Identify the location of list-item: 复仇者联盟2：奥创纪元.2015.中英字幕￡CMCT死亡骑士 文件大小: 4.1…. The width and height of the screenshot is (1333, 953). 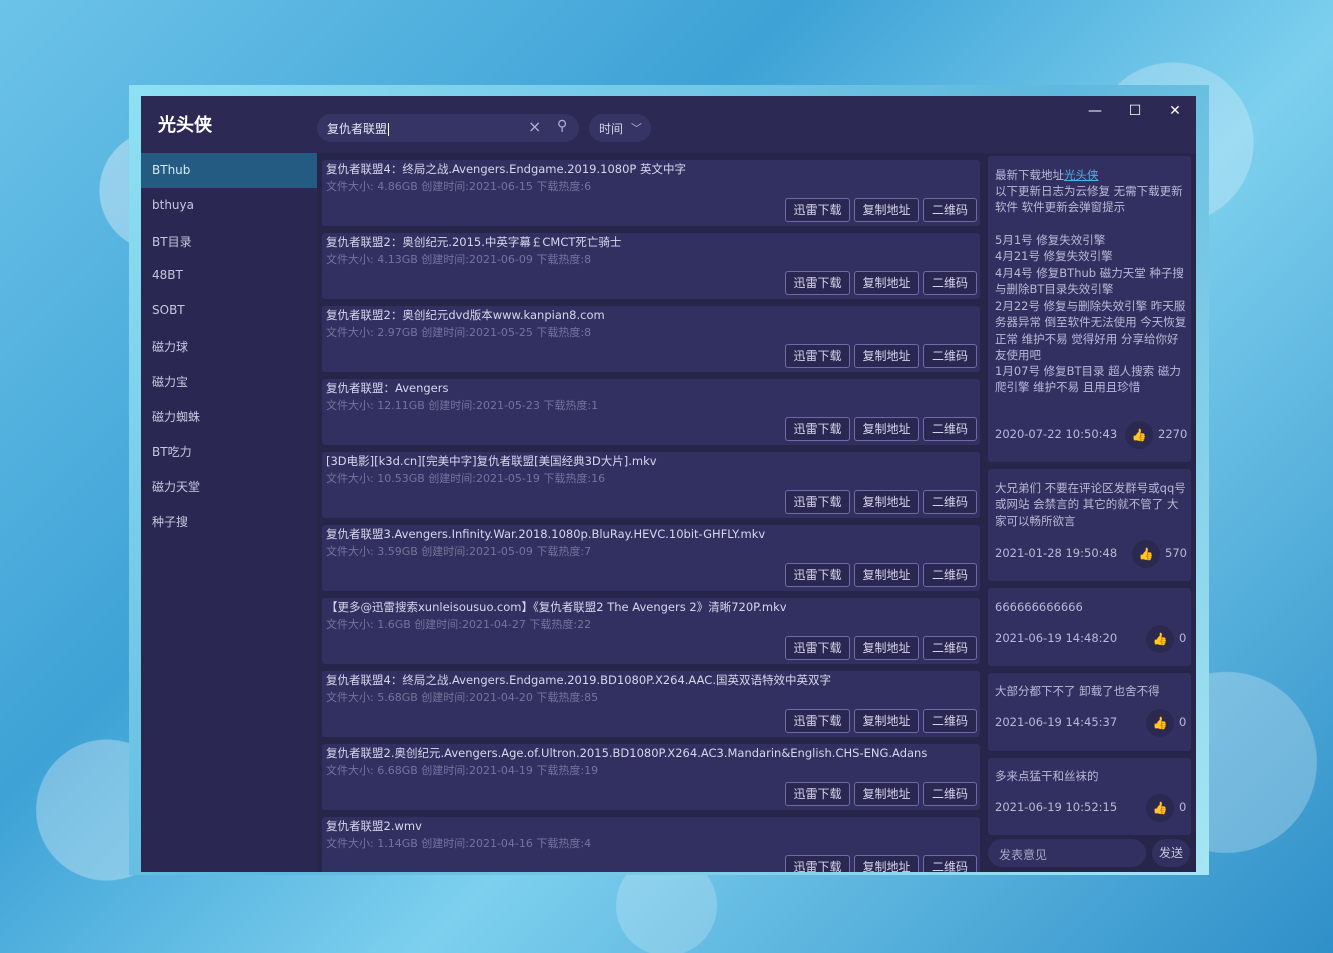
(651, 266).